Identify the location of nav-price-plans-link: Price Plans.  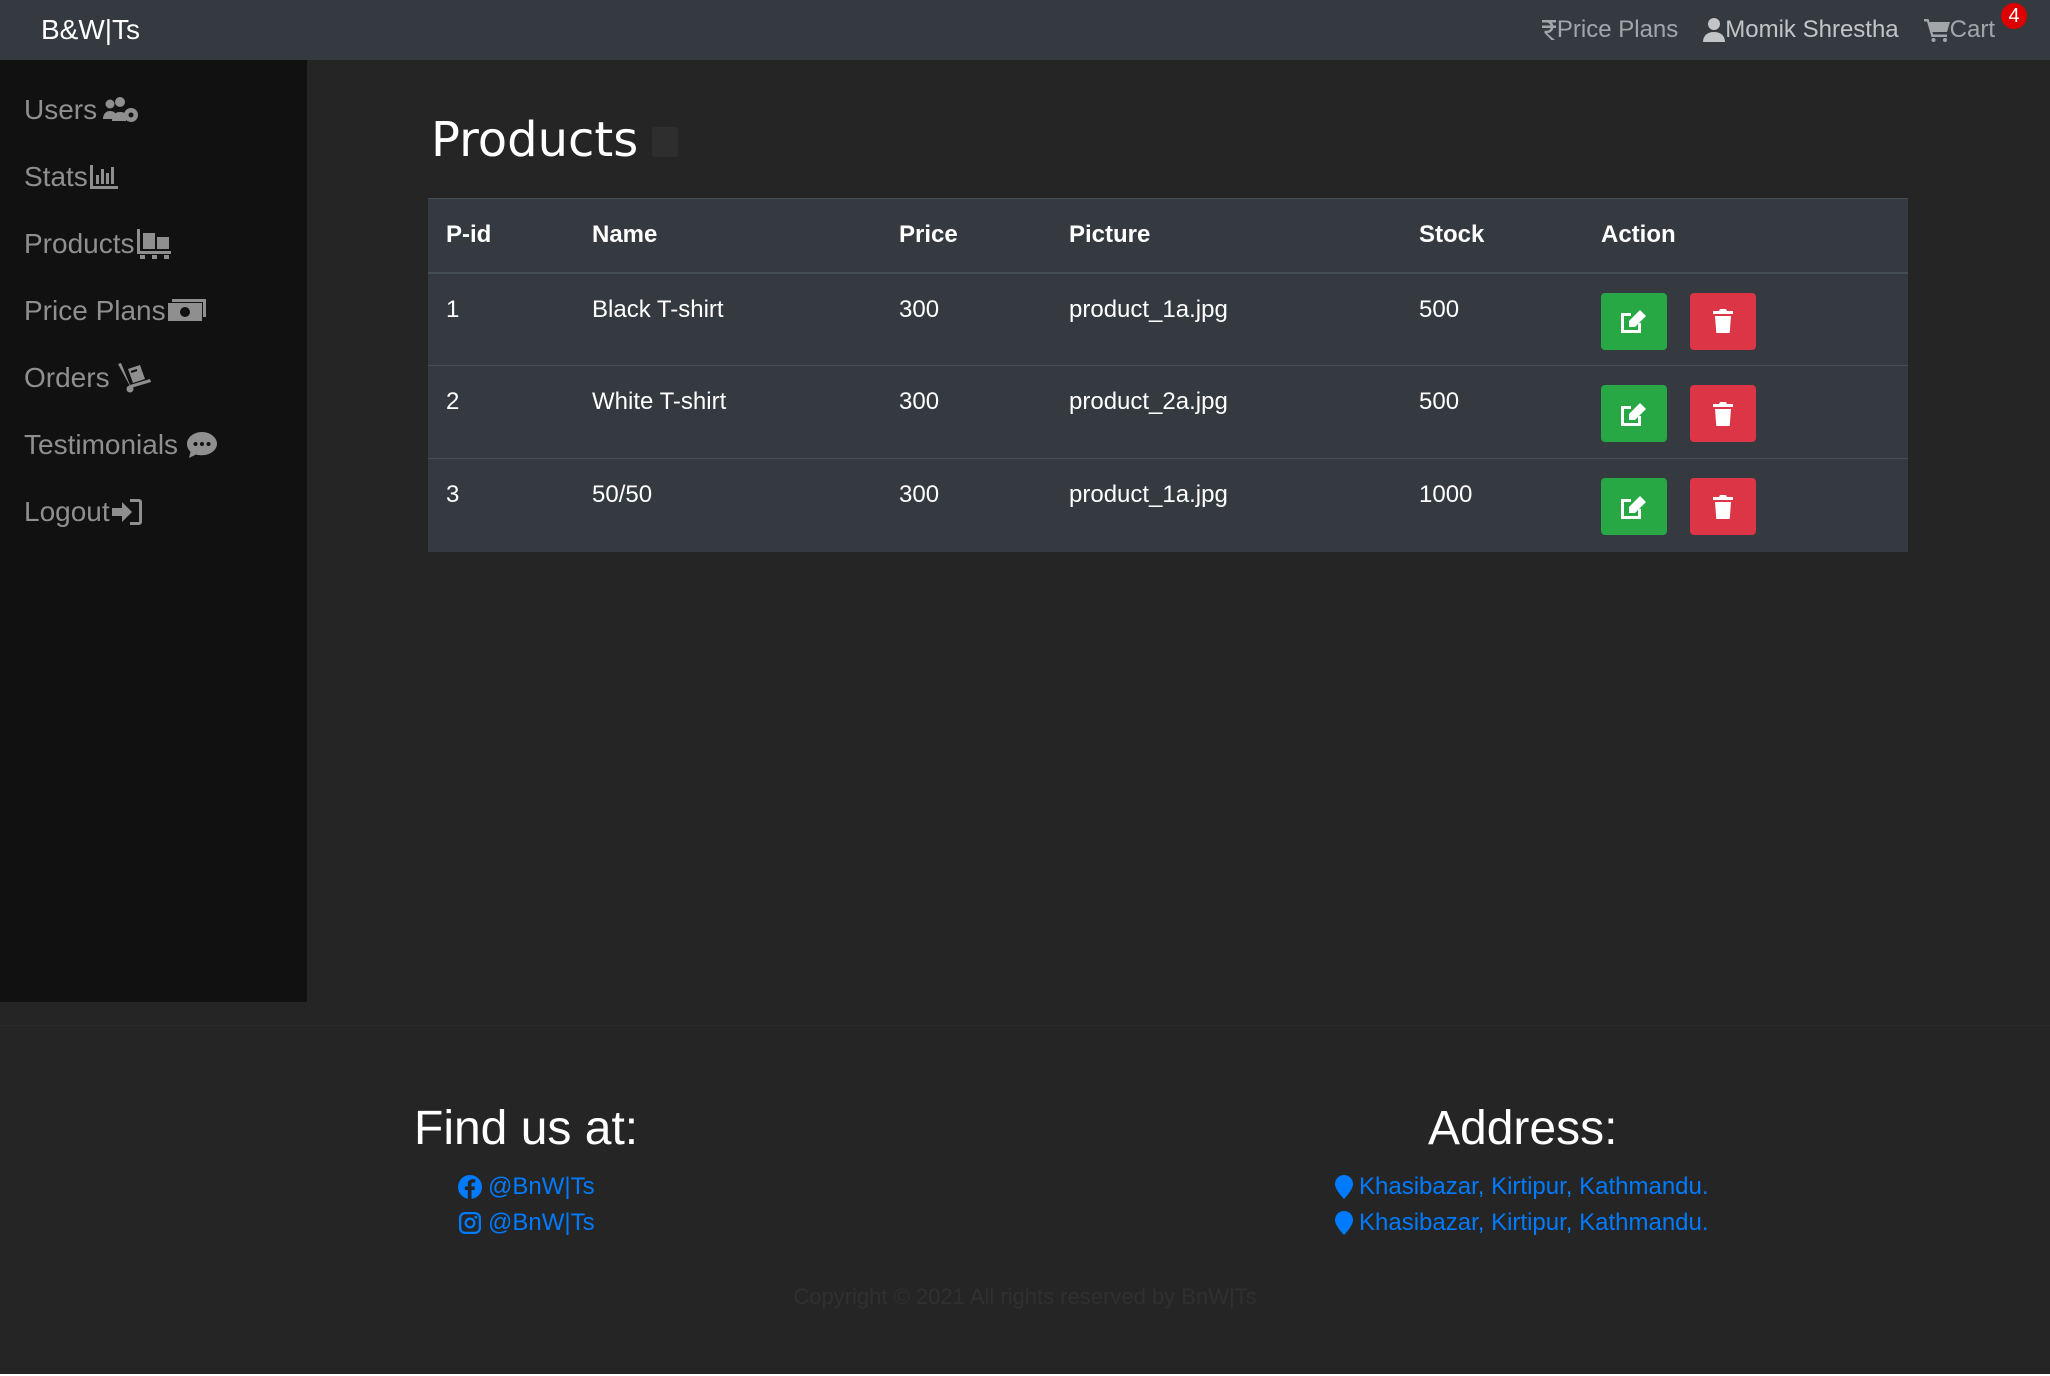
(1609, 30).